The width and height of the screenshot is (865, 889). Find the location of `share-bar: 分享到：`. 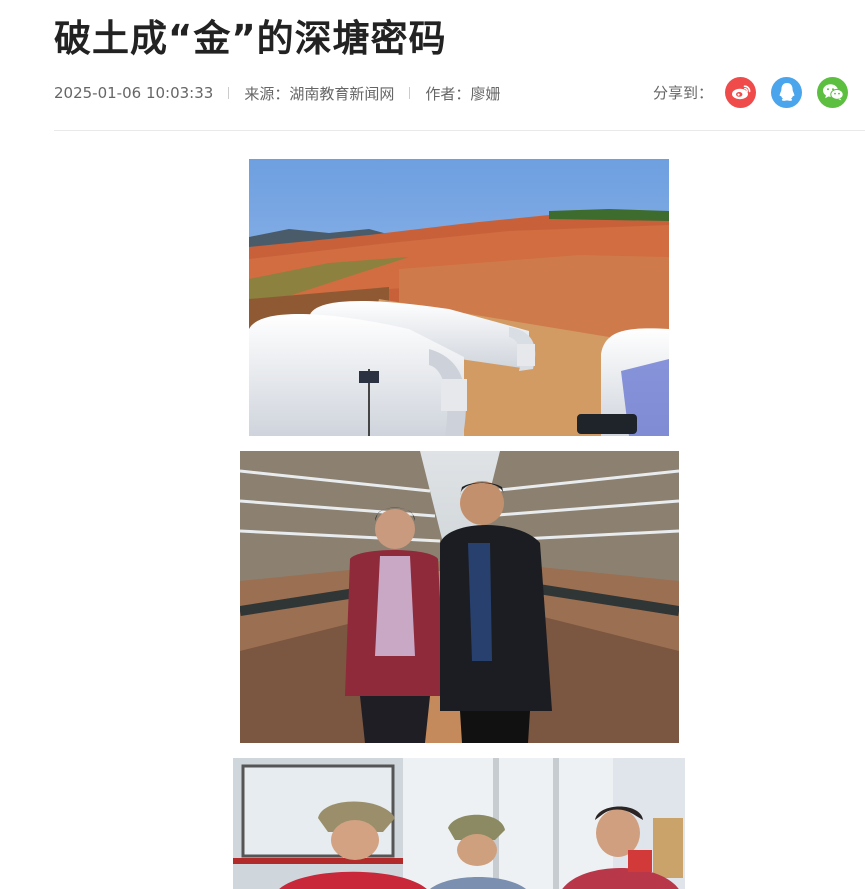

share-bar: 分享到： is located at coordinates (750, 92).